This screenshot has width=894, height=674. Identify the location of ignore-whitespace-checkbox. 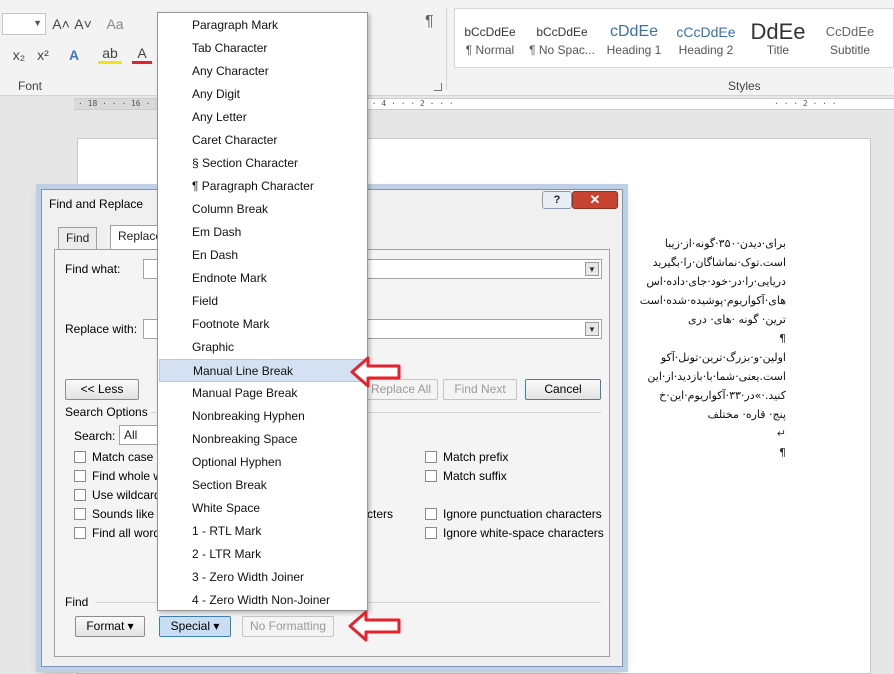
(431, 533).